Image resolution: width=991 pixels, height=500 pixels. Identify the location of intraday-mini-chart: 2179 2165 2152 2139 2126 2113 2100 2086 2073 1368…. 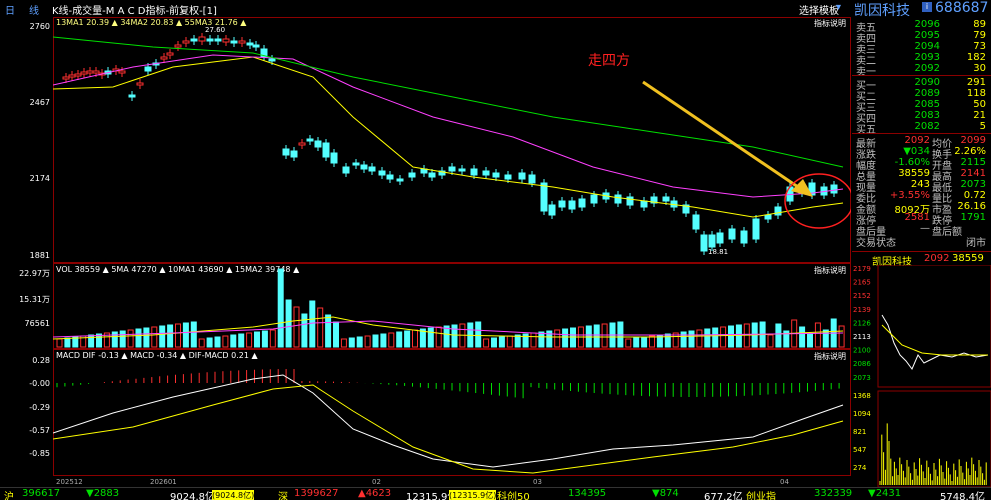
(921, 376).